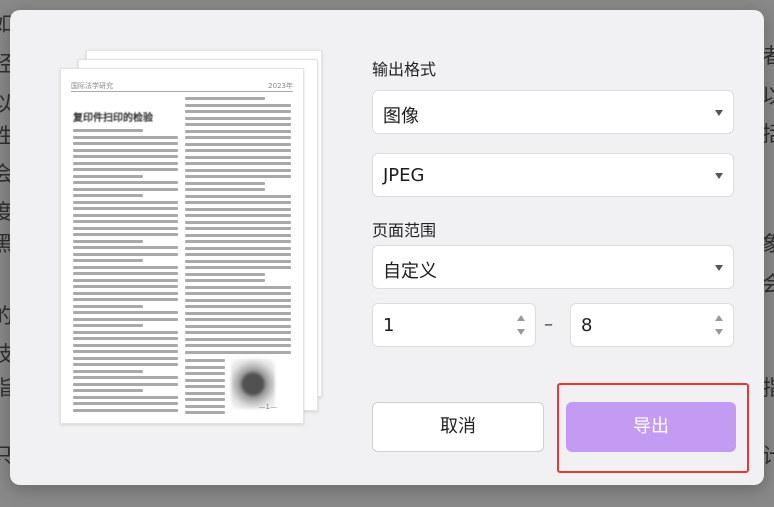 The width and height of the screenshot is (774, 507). What do you see at coordinates (553, 175) in the screenshot?
I see `image-format-select: JPEG` at bounding box center [553, 175].